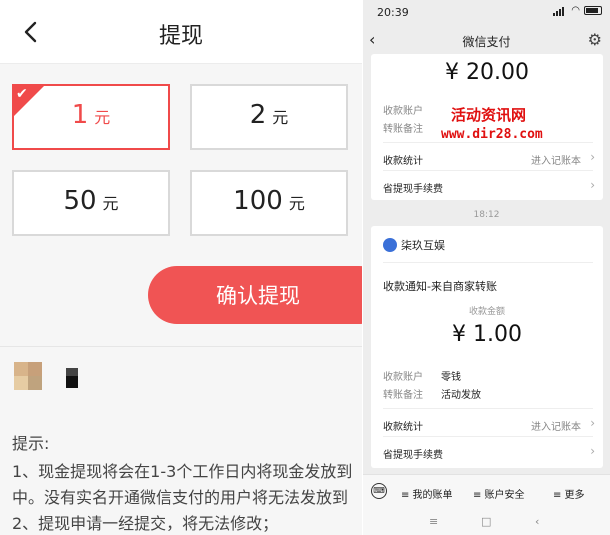 This screenshot has width=610, height=535. What do you see at coordinates (22, 94) in the screenshot?
I see `check-icon: ✔` at bounding box center [22, 94].